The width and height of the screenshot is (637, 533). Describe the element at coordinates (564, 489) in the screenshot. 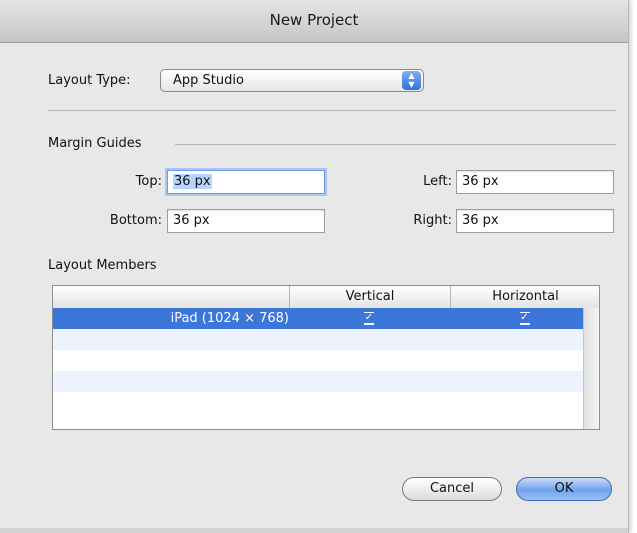

I see `ok-button: OK` at that location.